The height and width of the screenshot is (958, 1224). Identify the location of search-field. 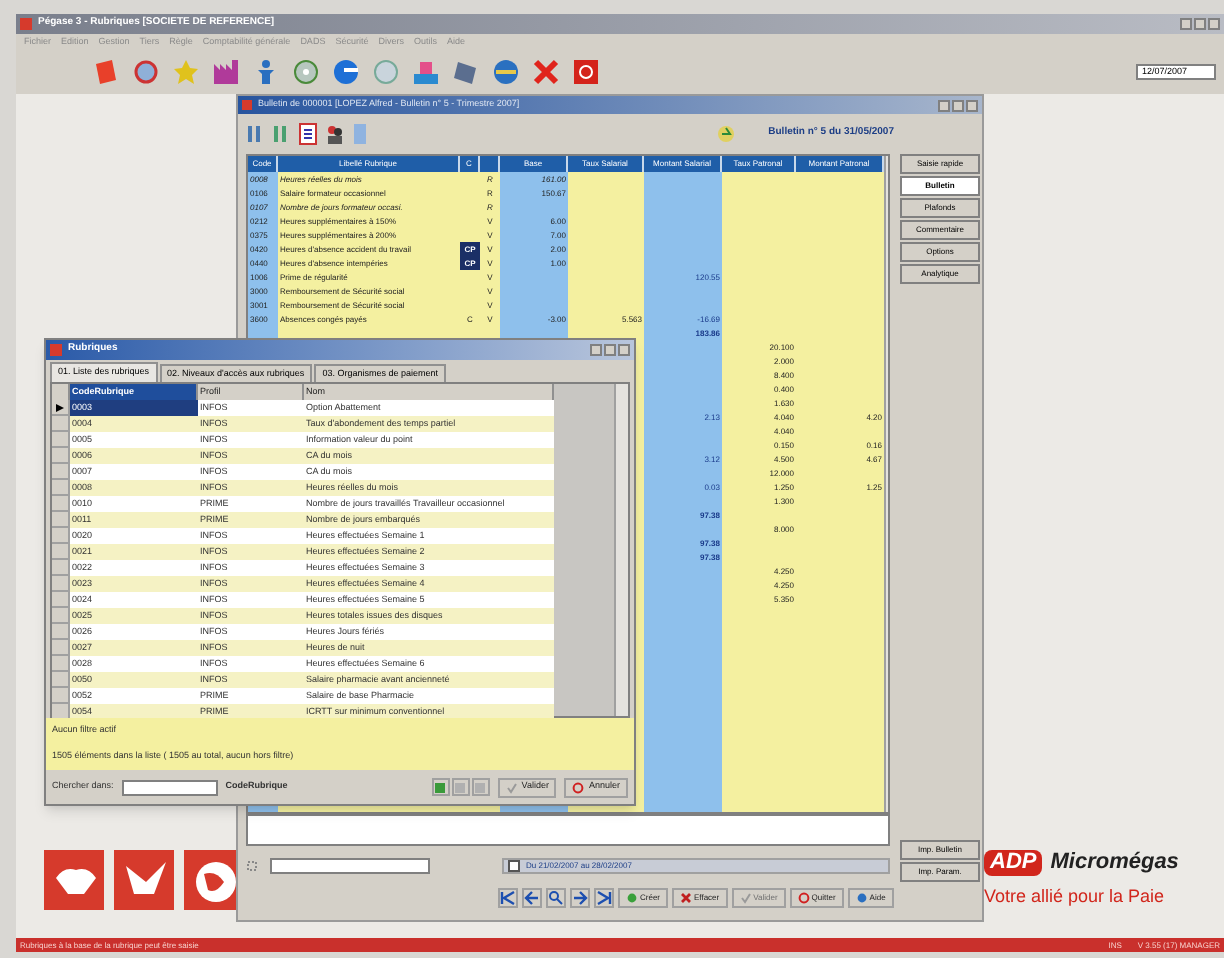
(169, 787).